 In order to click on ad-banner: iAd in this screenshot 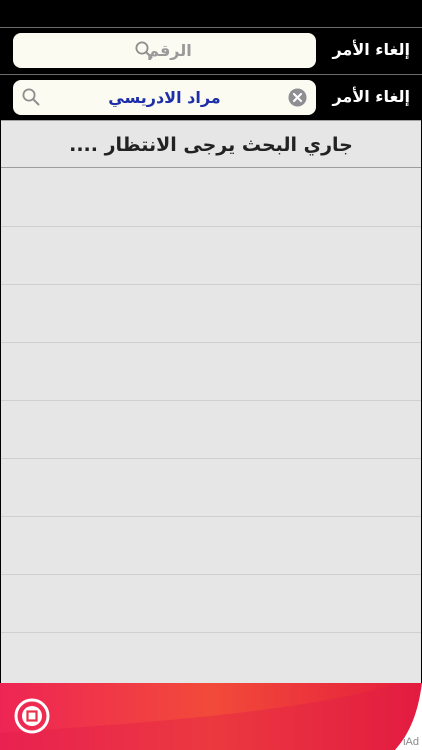, I will do `click(211, 716)`.